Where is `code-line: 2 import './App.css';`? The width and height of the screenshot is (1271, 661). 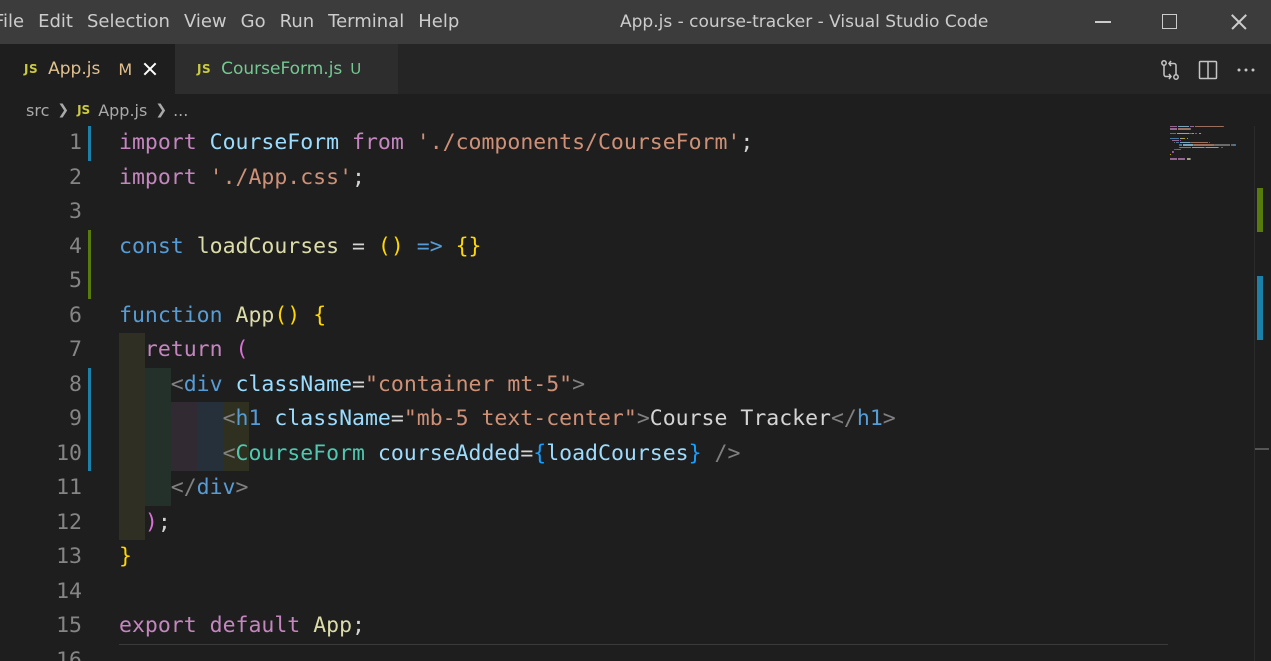 code-line: 2 import './App.css'; is located at coordinates (627, 178).